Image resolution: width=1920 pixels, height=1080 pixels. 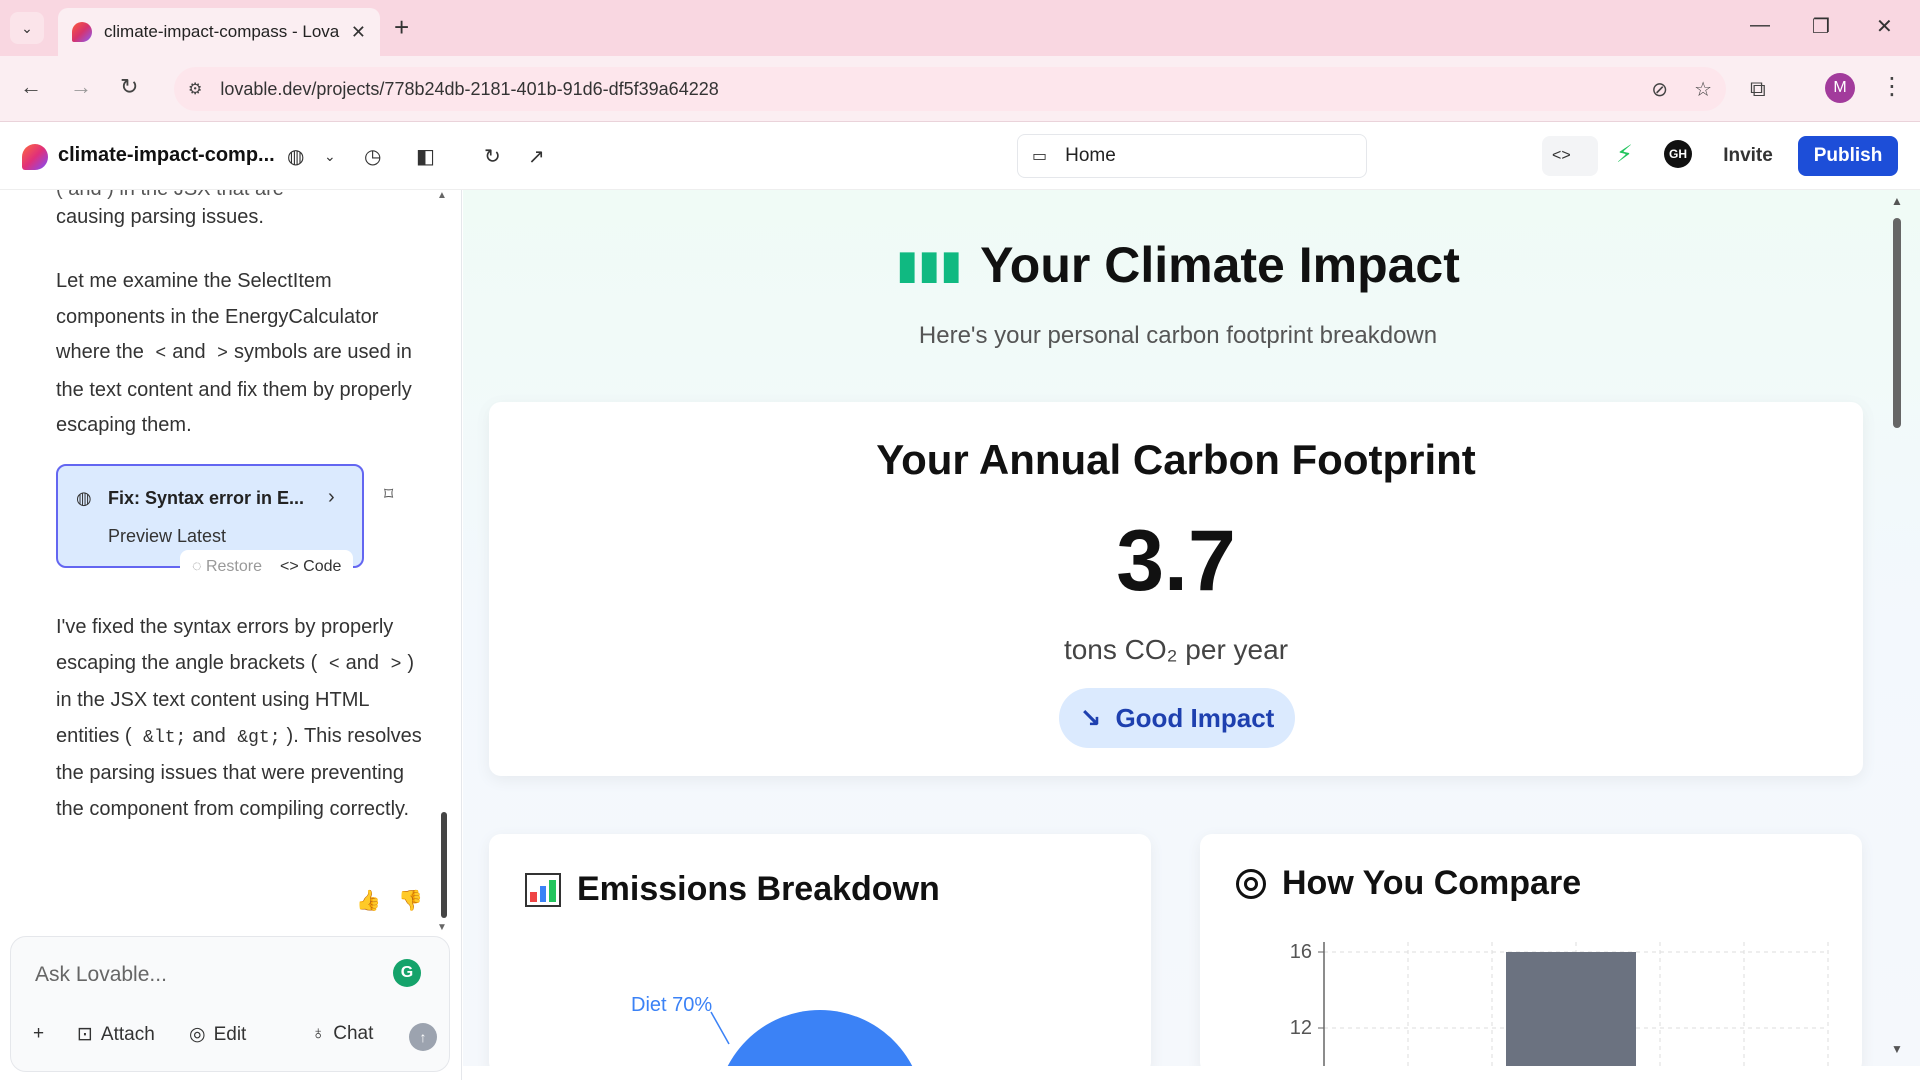 I want to click on monitor-icon: ▭, so click(x=1040, y=156).